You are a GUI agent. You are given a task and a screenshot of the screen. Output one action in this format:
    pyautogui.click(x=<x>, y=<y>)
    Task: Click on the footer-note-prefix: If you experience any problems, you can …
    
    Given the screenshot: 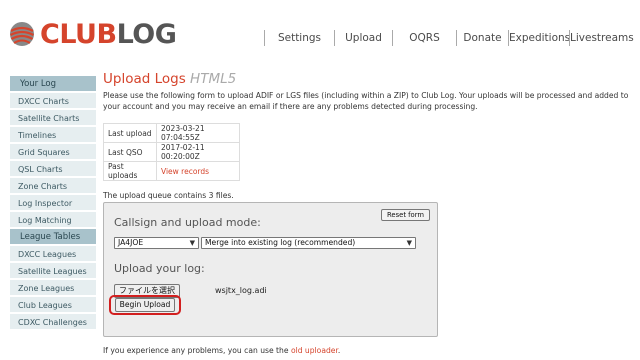 What is the action you would take?
    pyautogui.click(x=196, y=350)
    